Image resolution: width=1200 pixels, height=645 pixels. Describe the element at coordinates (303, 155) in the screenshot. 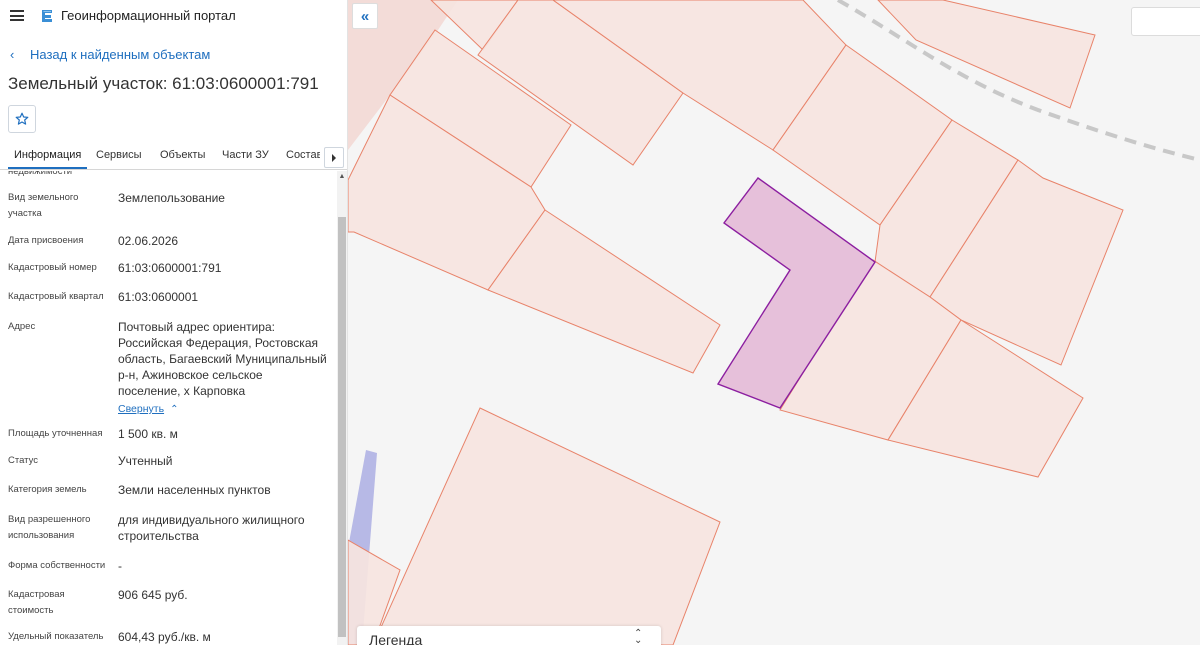

I see `tab-composition: Состав` at that location.